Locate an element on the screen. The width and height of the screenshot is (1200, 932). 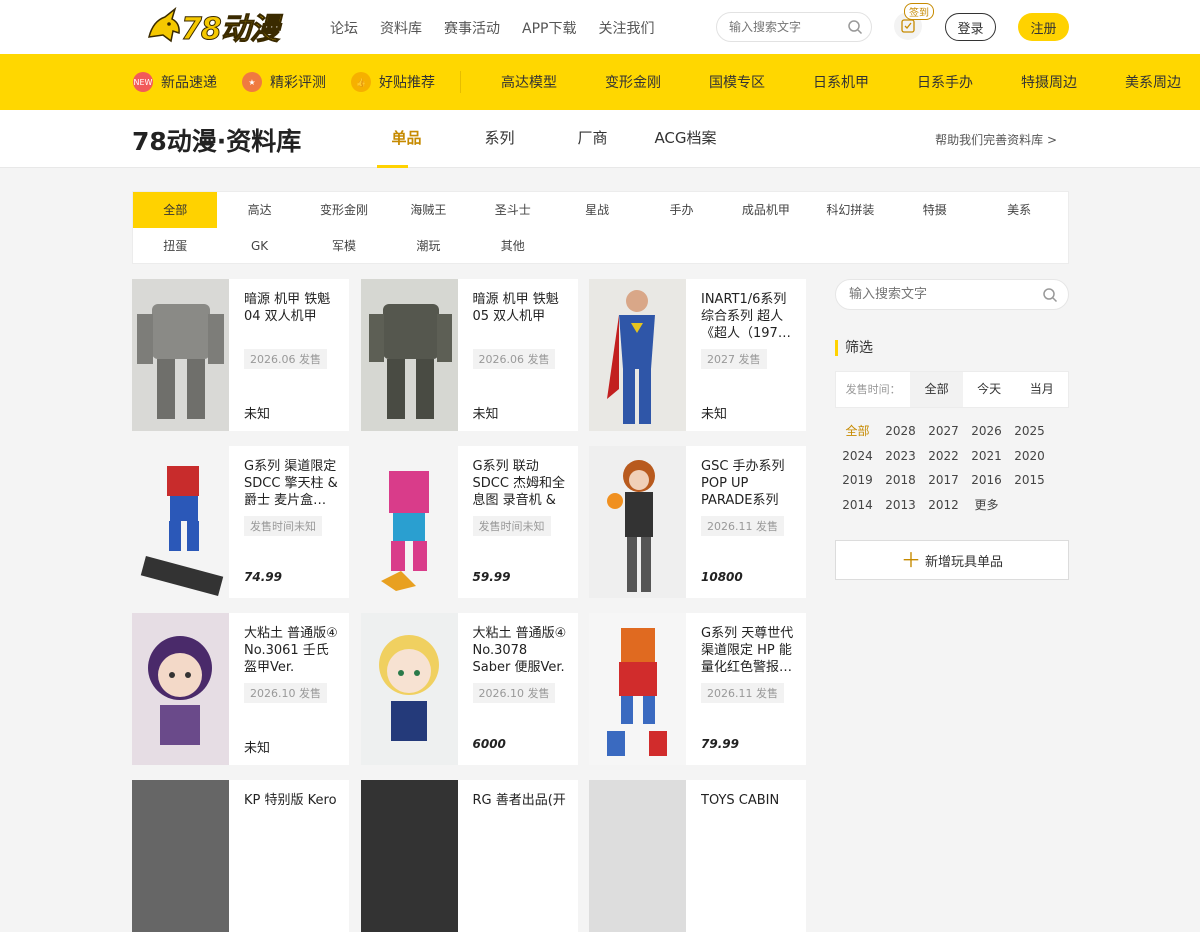
item-name: 大粘土 普通版④ No.3061 壬氏 盔甲Ver. is located at coordinates (292, 650).